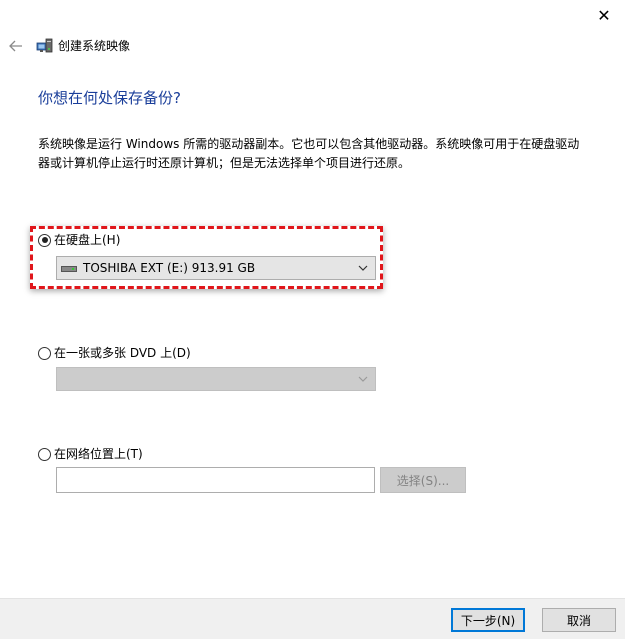  What do you see at coordinates (44, 454) in the screenshot?
I see `radio-button-network` at bounding box center [44, 454].